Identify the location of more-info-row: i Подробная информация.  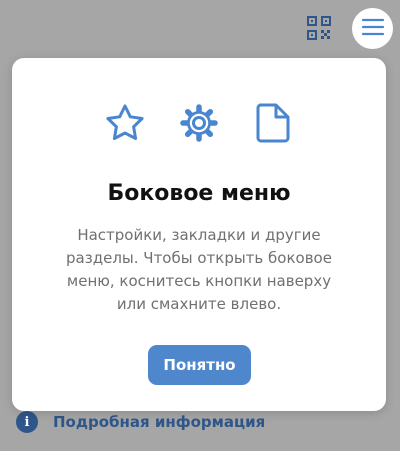
(140, 422).